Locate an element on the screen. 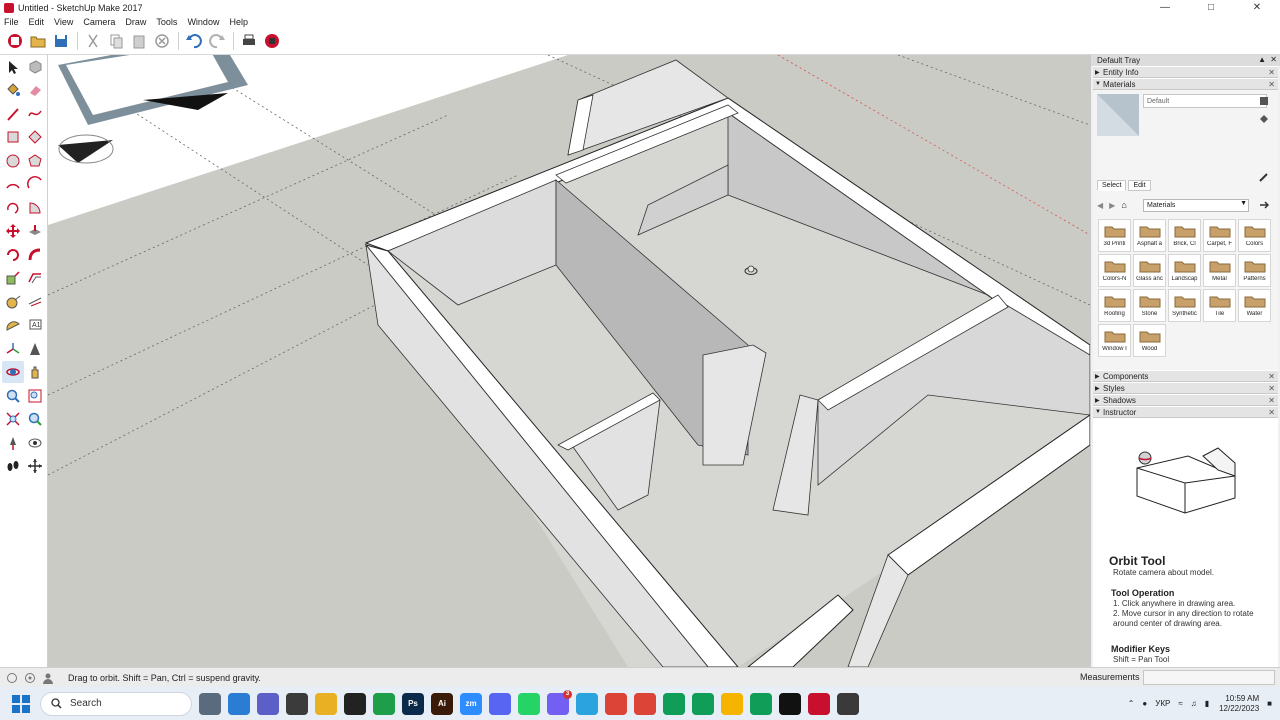 The height and width of the screenshot is (720, 1280). volume-icon: ♫ is located at coordinates (1194, 703).